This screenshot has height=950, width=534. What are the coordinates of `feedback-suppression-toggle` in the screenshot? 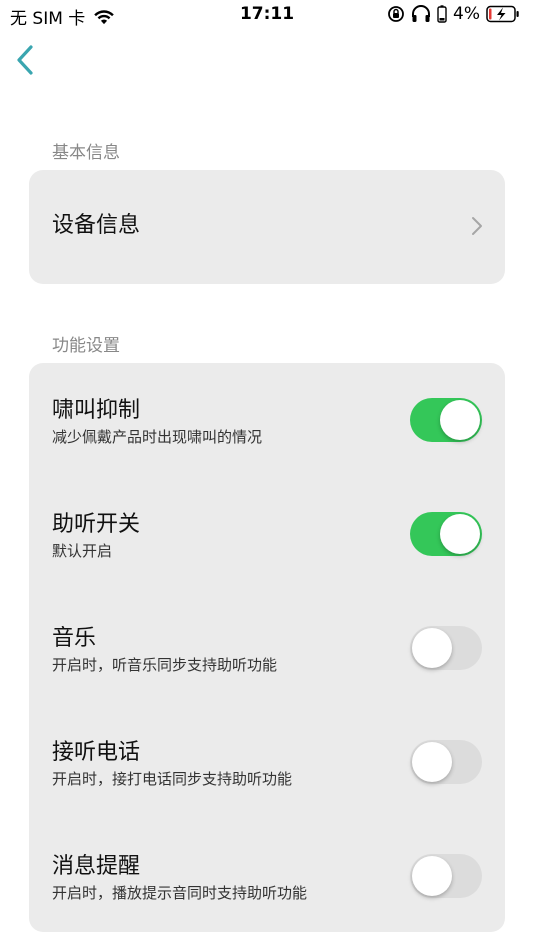 It's located at (446, 420).